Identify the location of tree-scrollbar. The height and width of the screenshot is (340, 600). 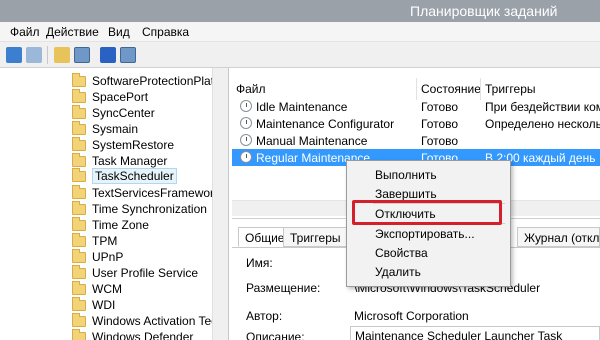
(220, 204).